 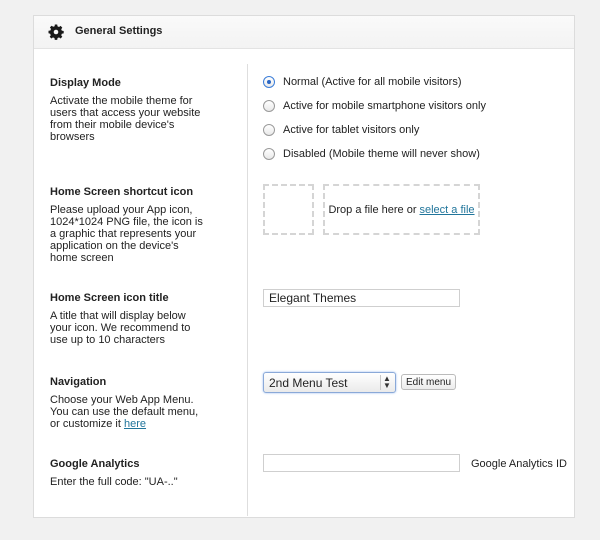 I want to click on radio-disabled: Disabled (Mobile theme will never show), so click(x=371, y=154).